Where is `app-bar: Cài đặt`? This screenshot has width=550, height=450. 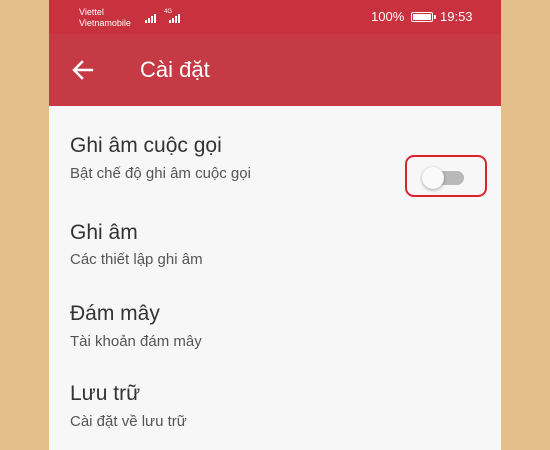 app-bar: Cài đặt is located at coordinates (275, 70).